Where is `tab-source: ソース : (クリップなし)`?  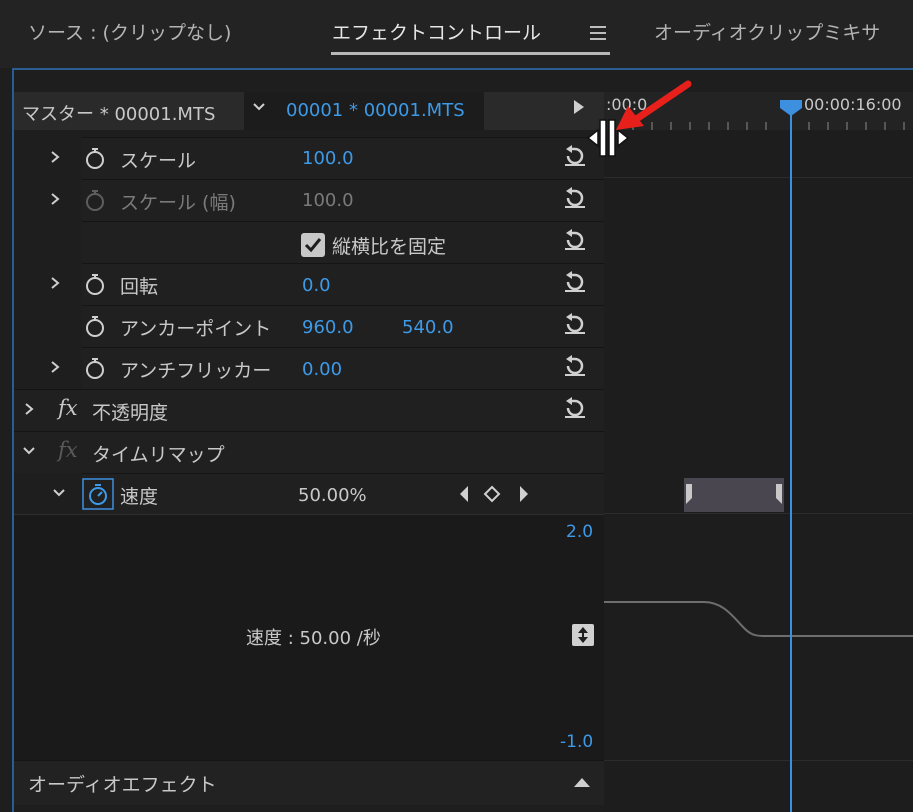 tab-source: ソース : (クリップなし) is located at coordinates (129, 31).